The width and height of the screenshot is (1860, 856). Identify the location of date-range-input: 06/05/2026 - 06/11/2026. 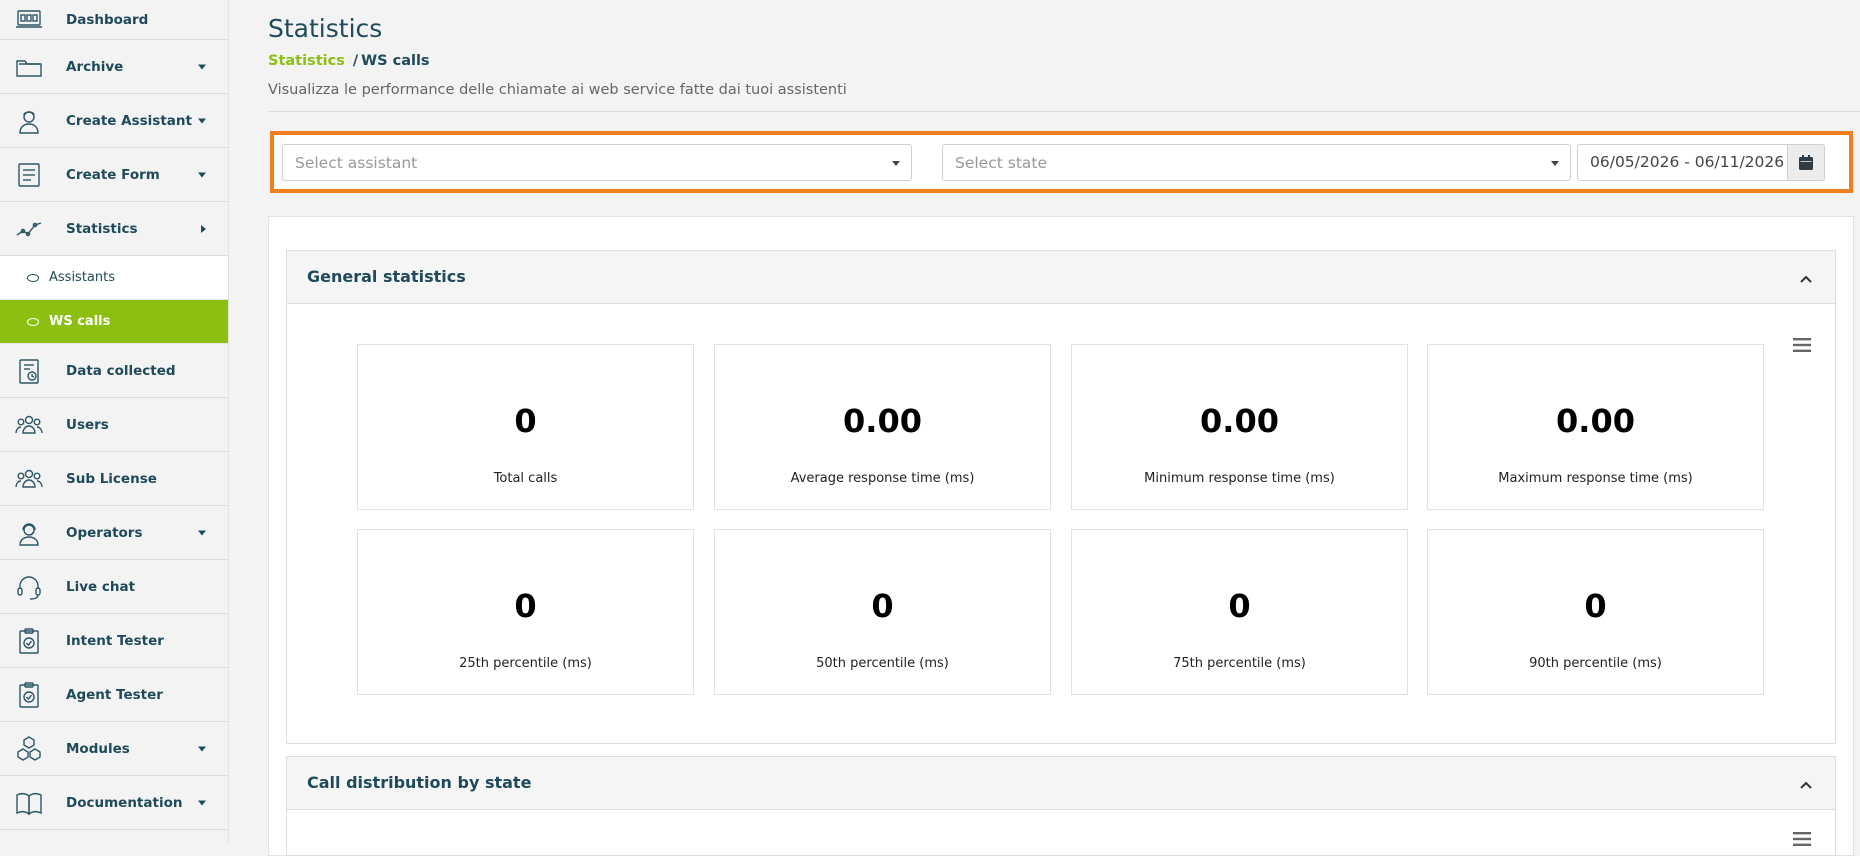
(1682, 162).